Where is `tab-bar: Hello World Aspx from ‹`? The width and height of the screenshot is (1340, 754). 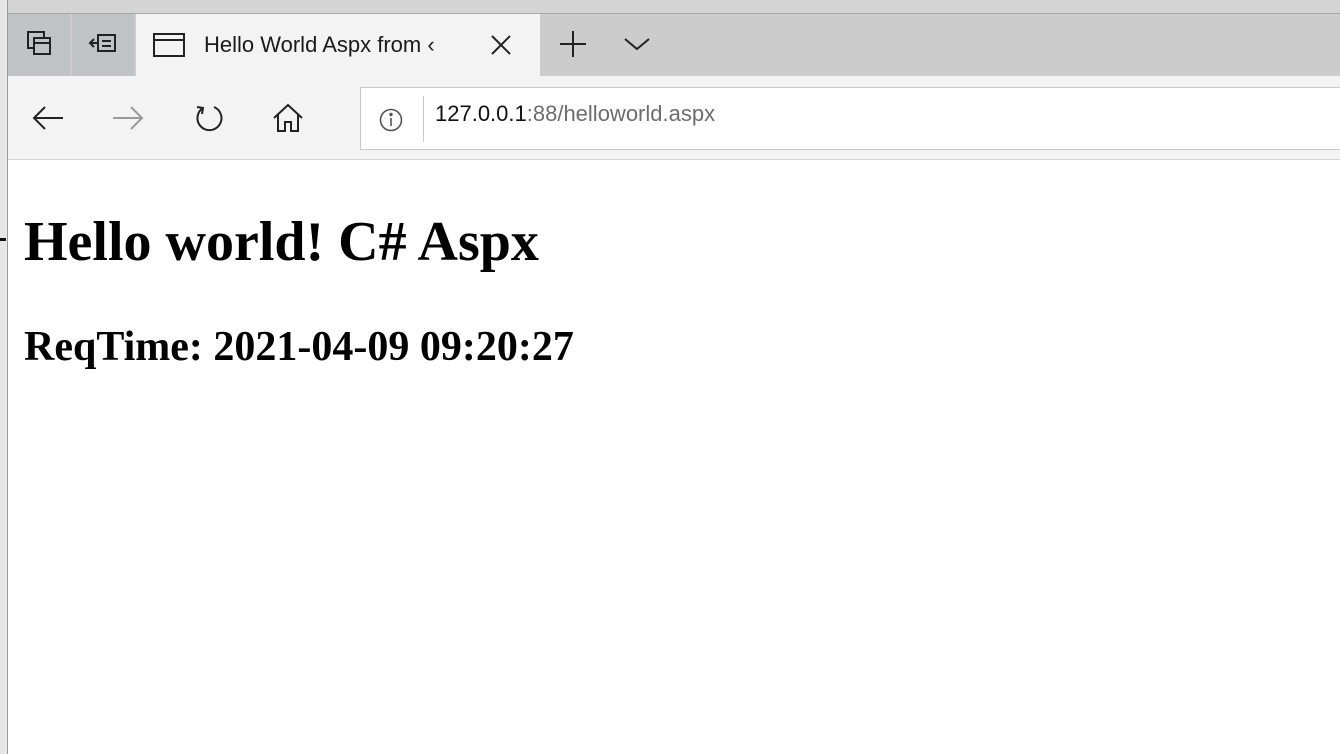
tab-bar: Hello World Aspx from ‹ is located at coordinates (674, 45).